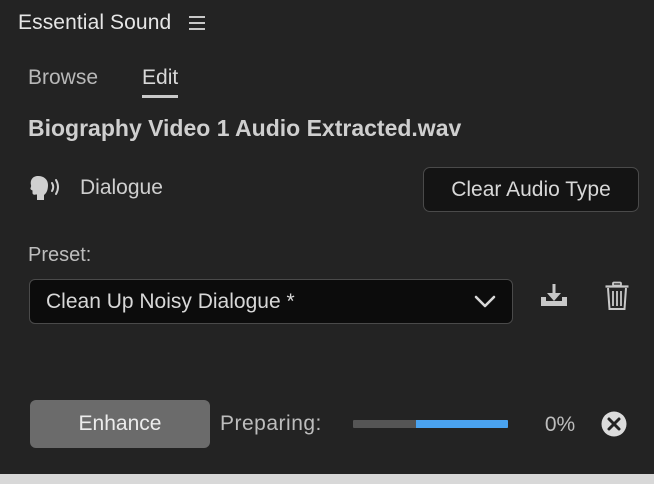  Describe the element at coordinates (63, 82) in the screenshot. I see `tab-browse: Browse` at that location.